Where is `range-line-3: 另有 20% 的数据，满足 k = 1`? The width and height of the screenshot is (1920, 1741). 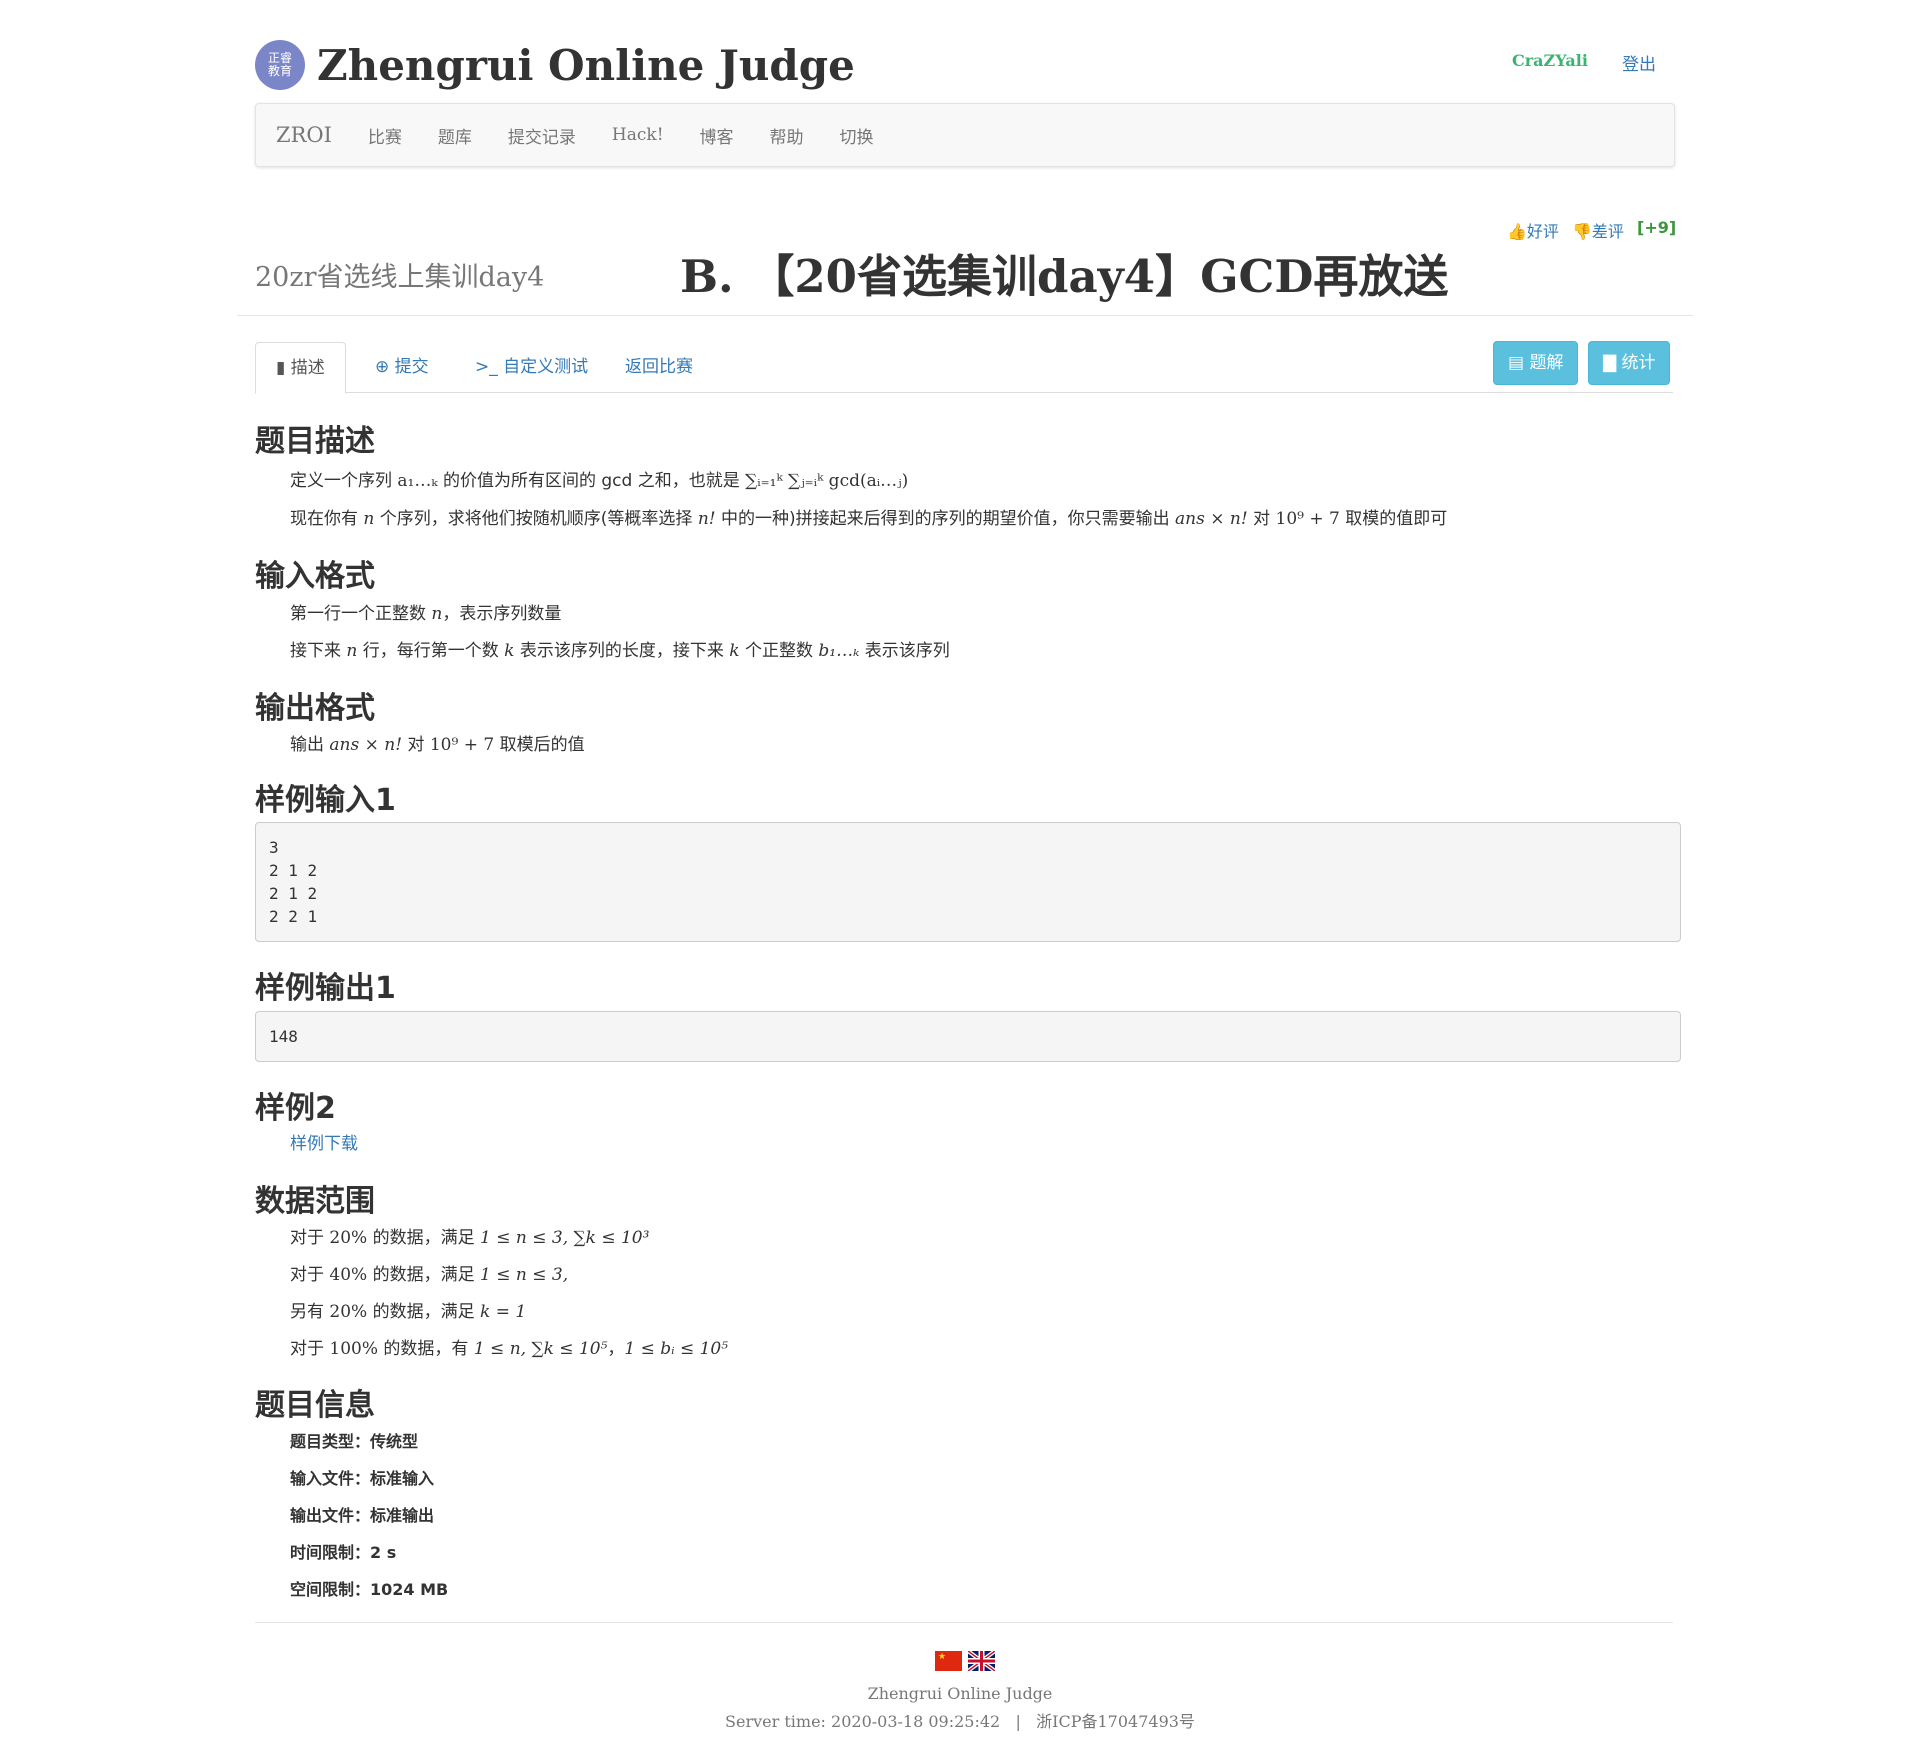
range-line-3: 另有 20% 的数据，满足 k = 1 is located at coordinates (408, 1309).